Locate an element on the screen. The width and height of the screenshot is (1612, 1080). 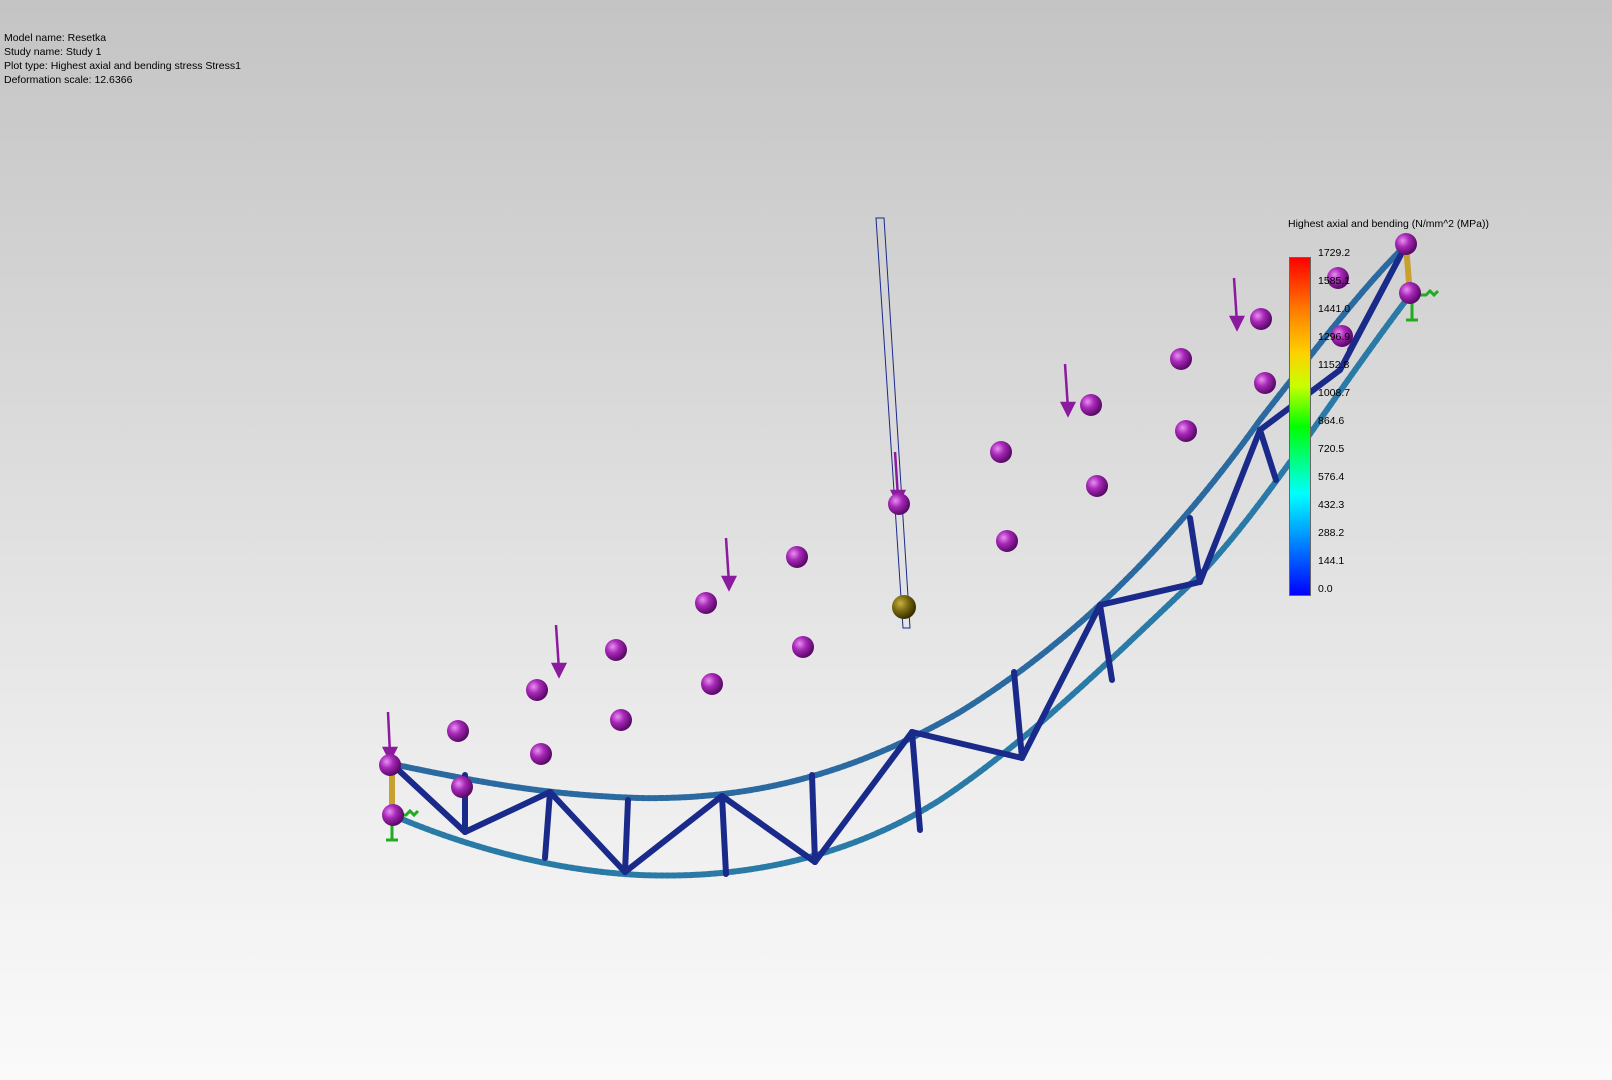
selected-node is located at coordinates (904, 607).